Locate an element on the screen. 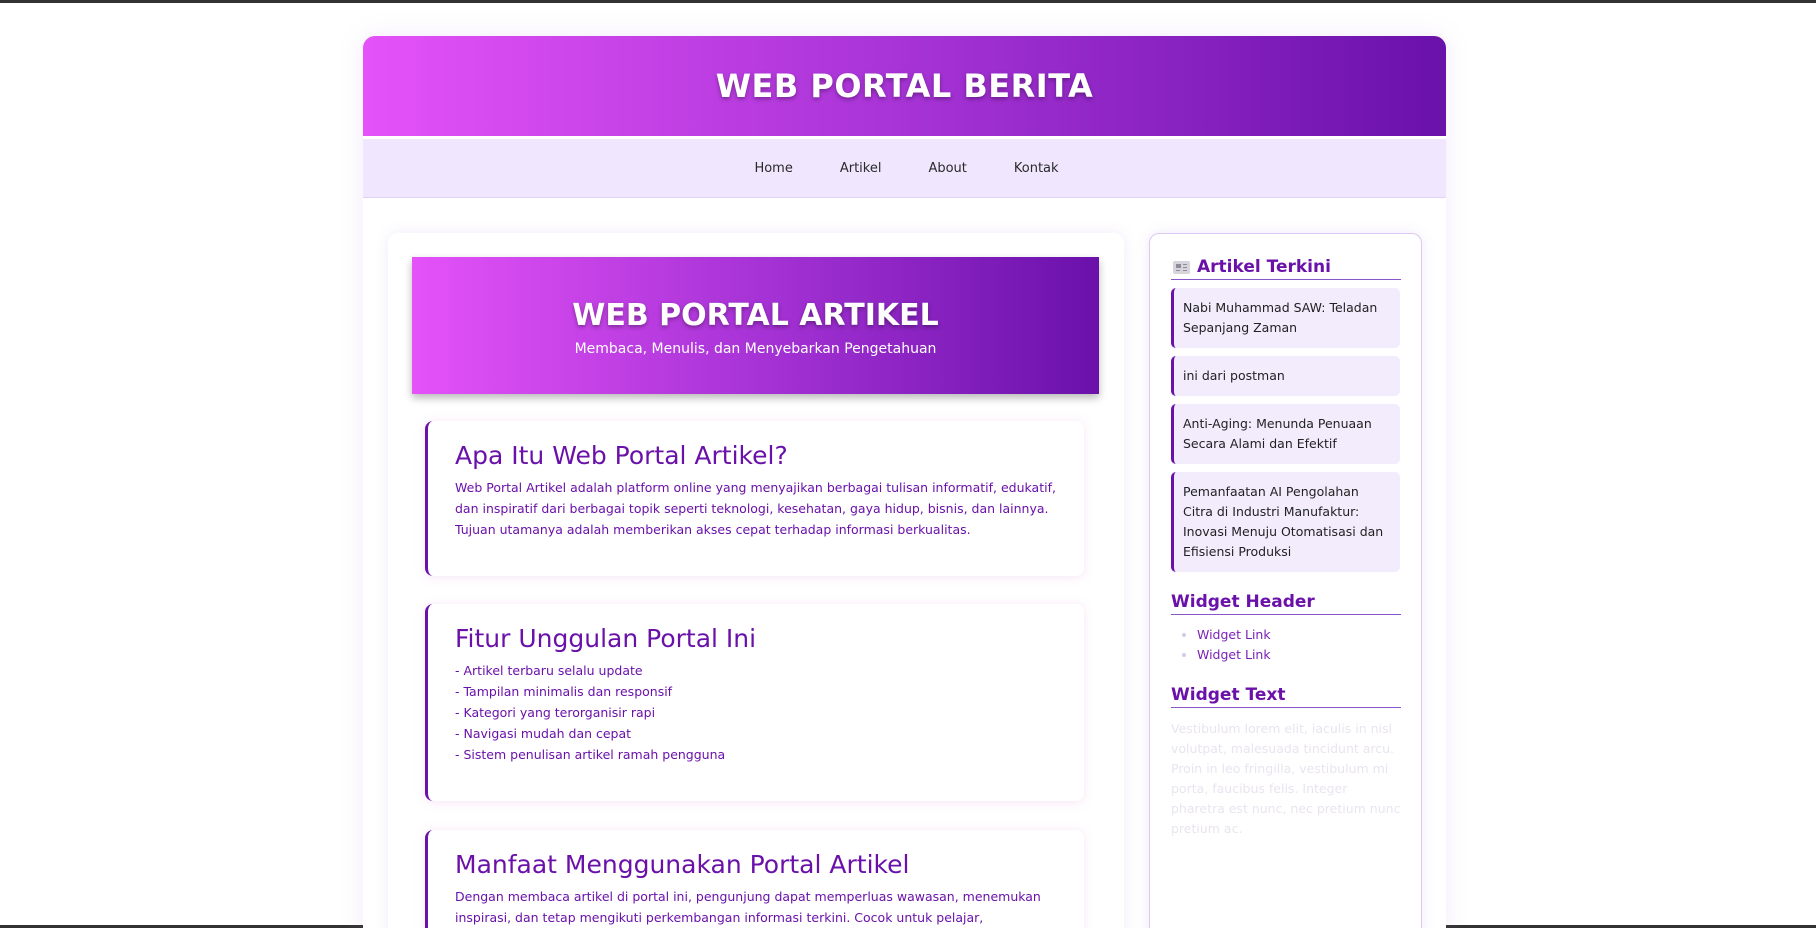 Image resolution: width=1816 pixels, height=928 pixels. feature-item: - Artikel terbaru selalu update is located at coordinates (549, 670).